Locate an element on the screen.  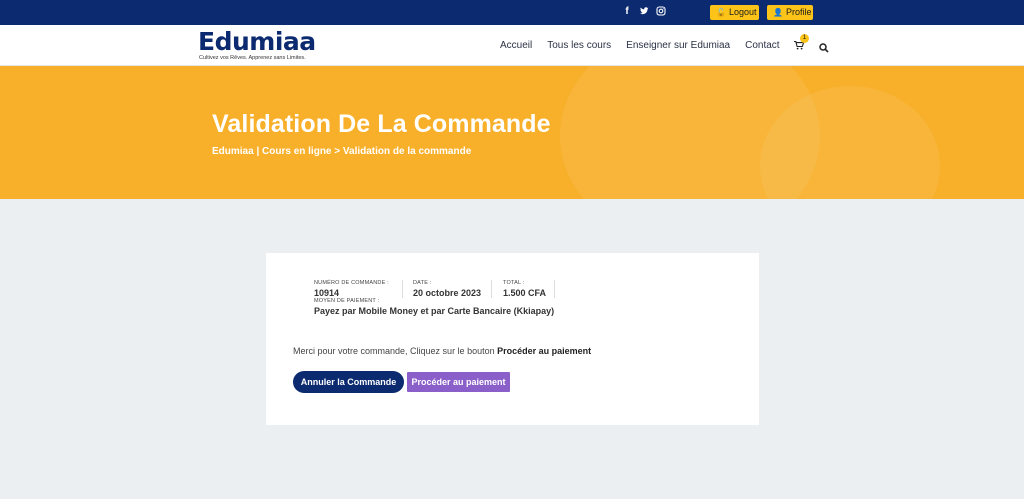
logout-label: Logout is located at coordinates (742, 12).